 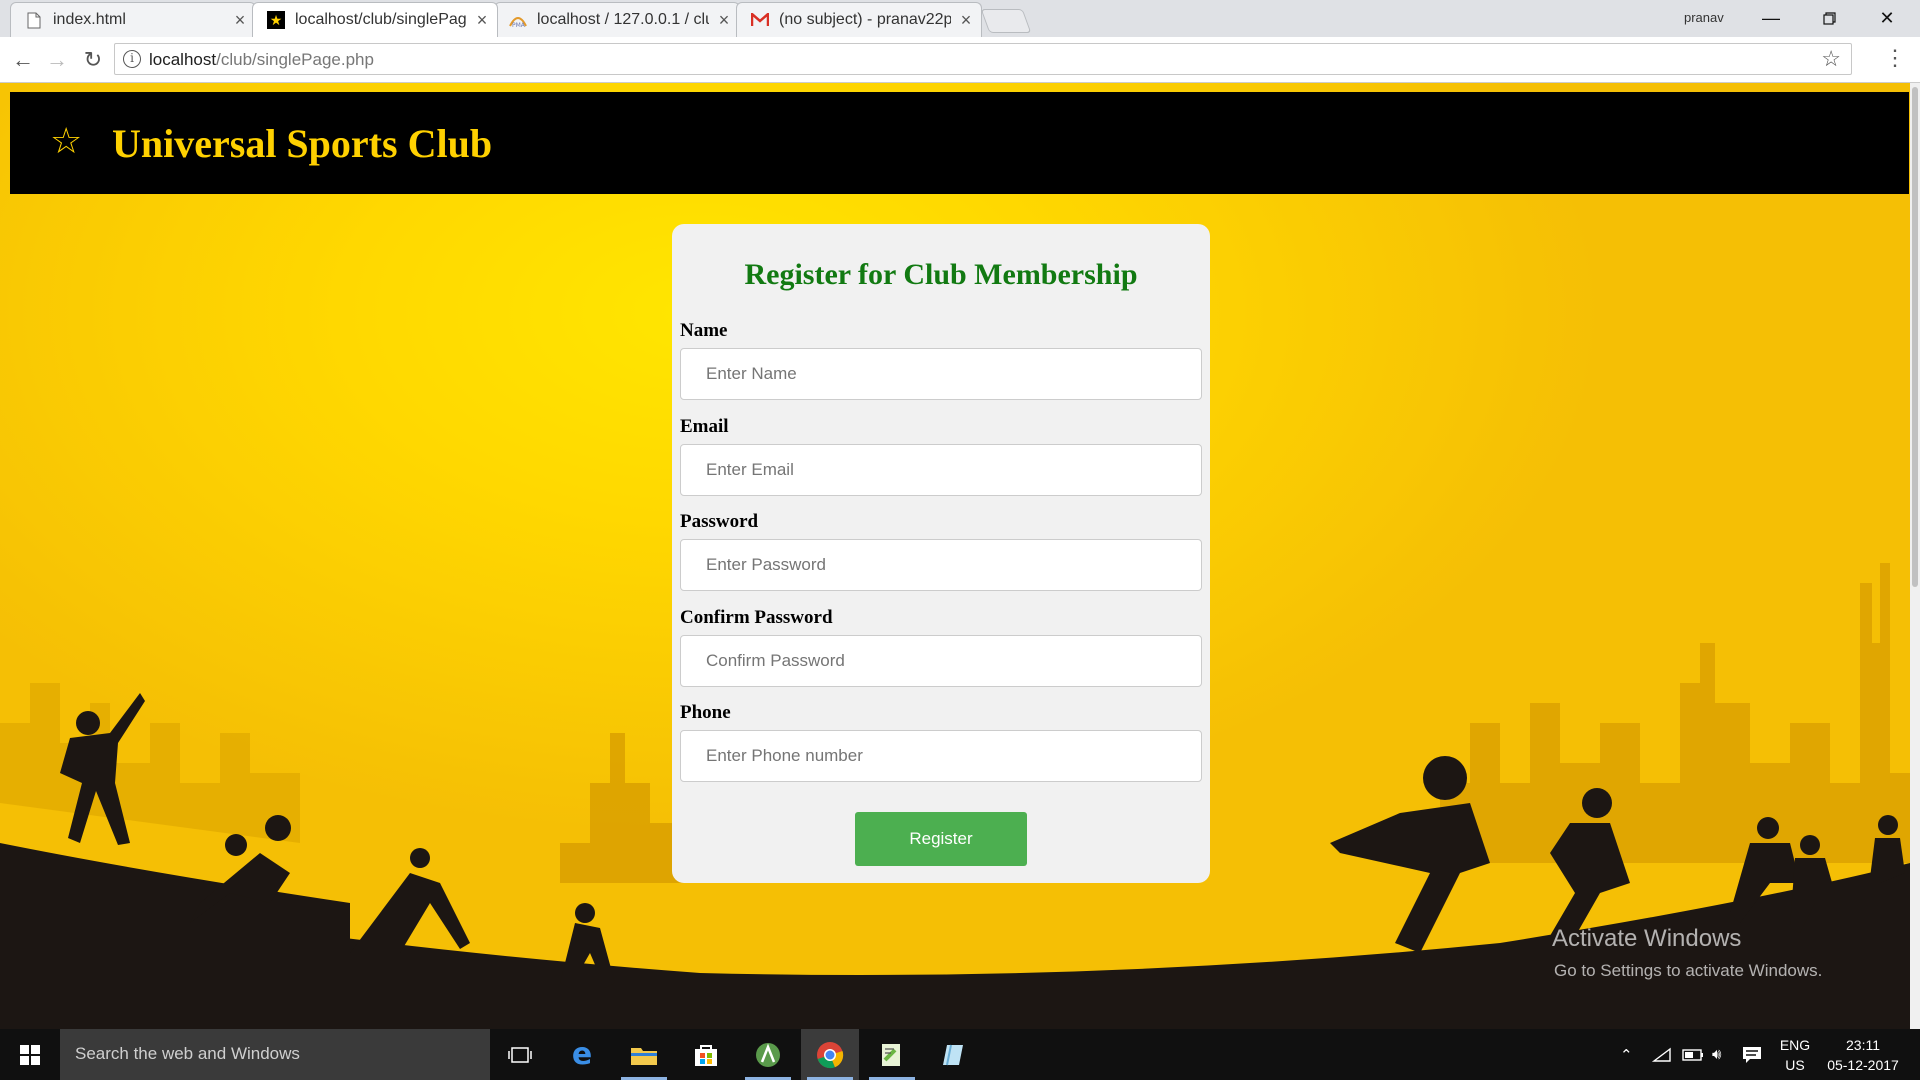 I want to click on volume-icon: 🔊︎, so click(x=1716, y=1054).